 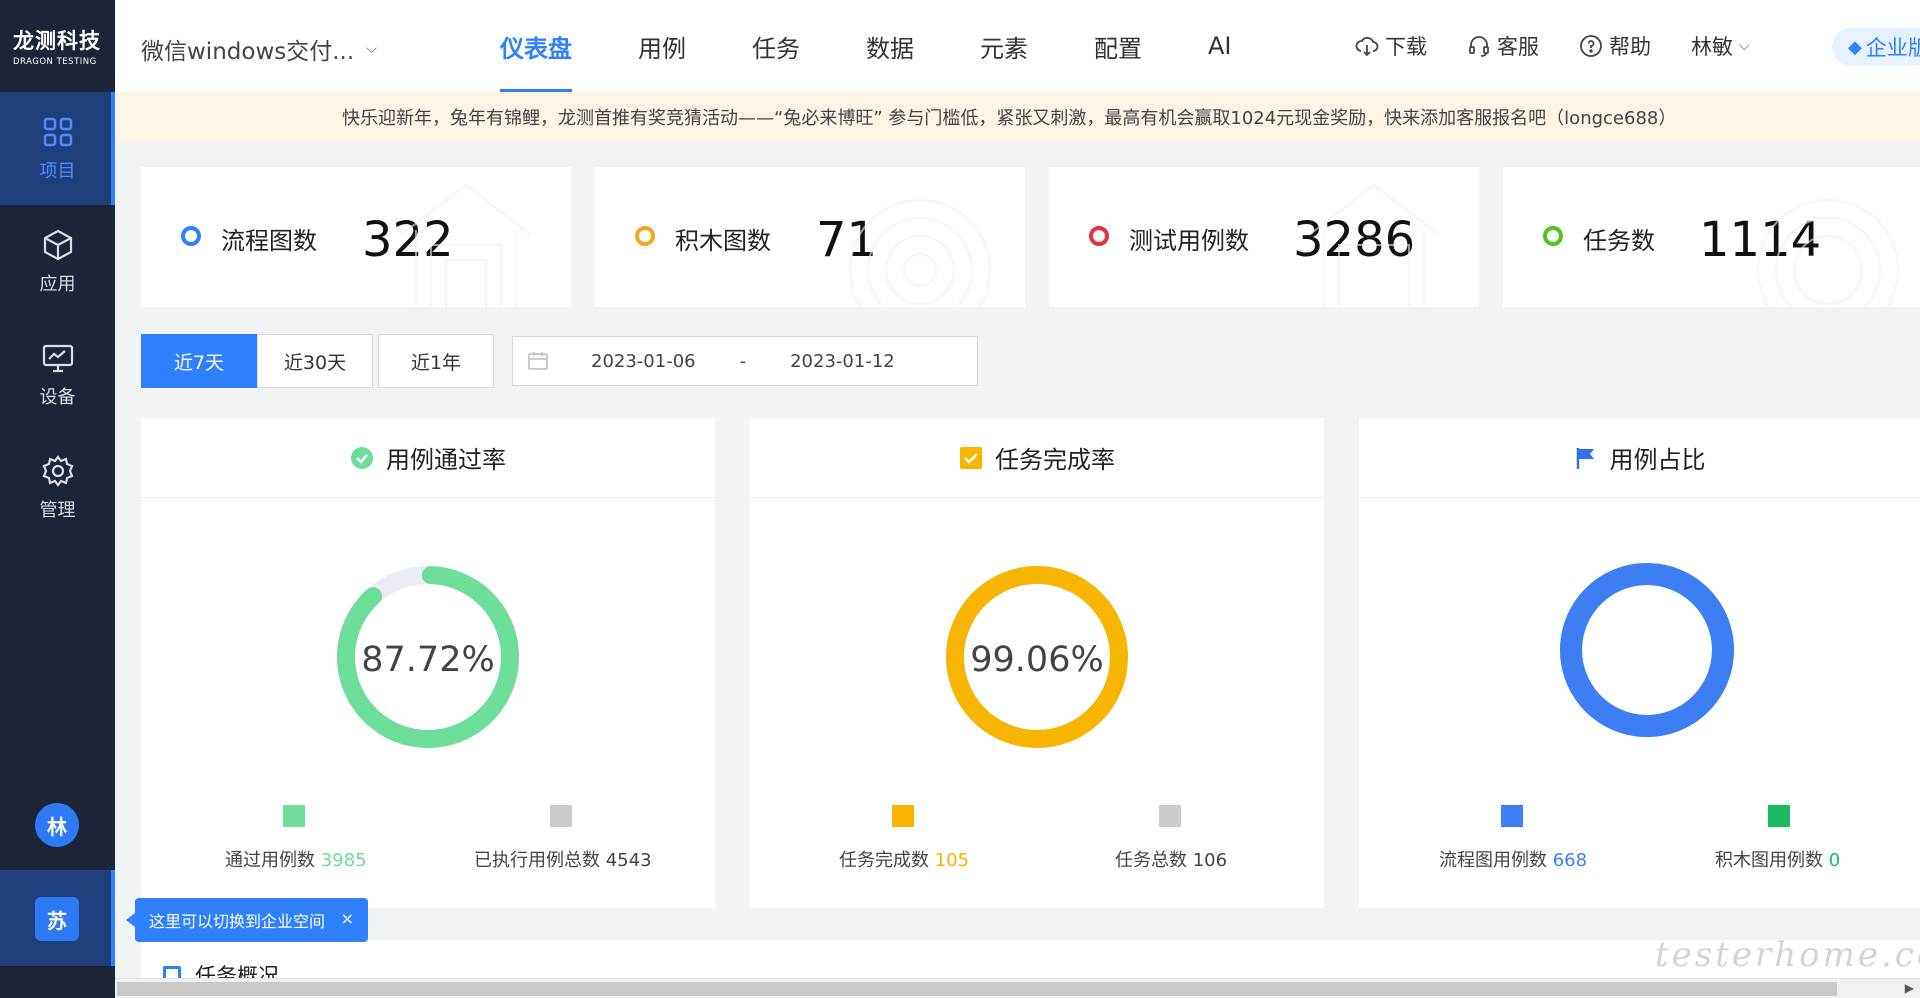 What do you see at coordinates (57, 41) in the screenshot?
I see `brand-name-cn: 龙测科技` at bounding box center [57, 41].